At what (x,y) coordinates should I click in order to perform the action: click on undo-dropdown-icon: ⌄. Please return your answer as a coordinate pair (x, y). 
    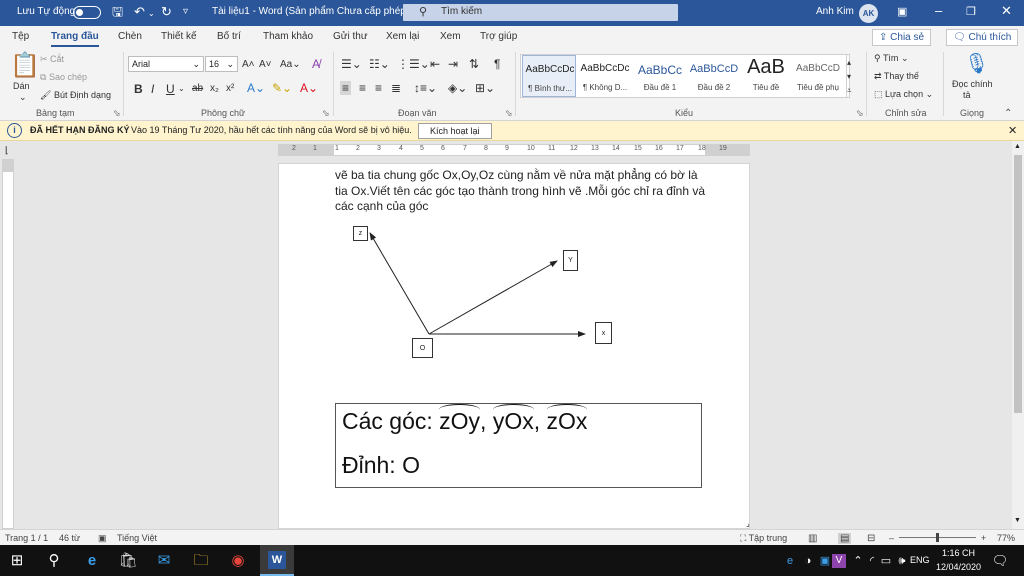
    Looking at the image, I should click on (151, 14).